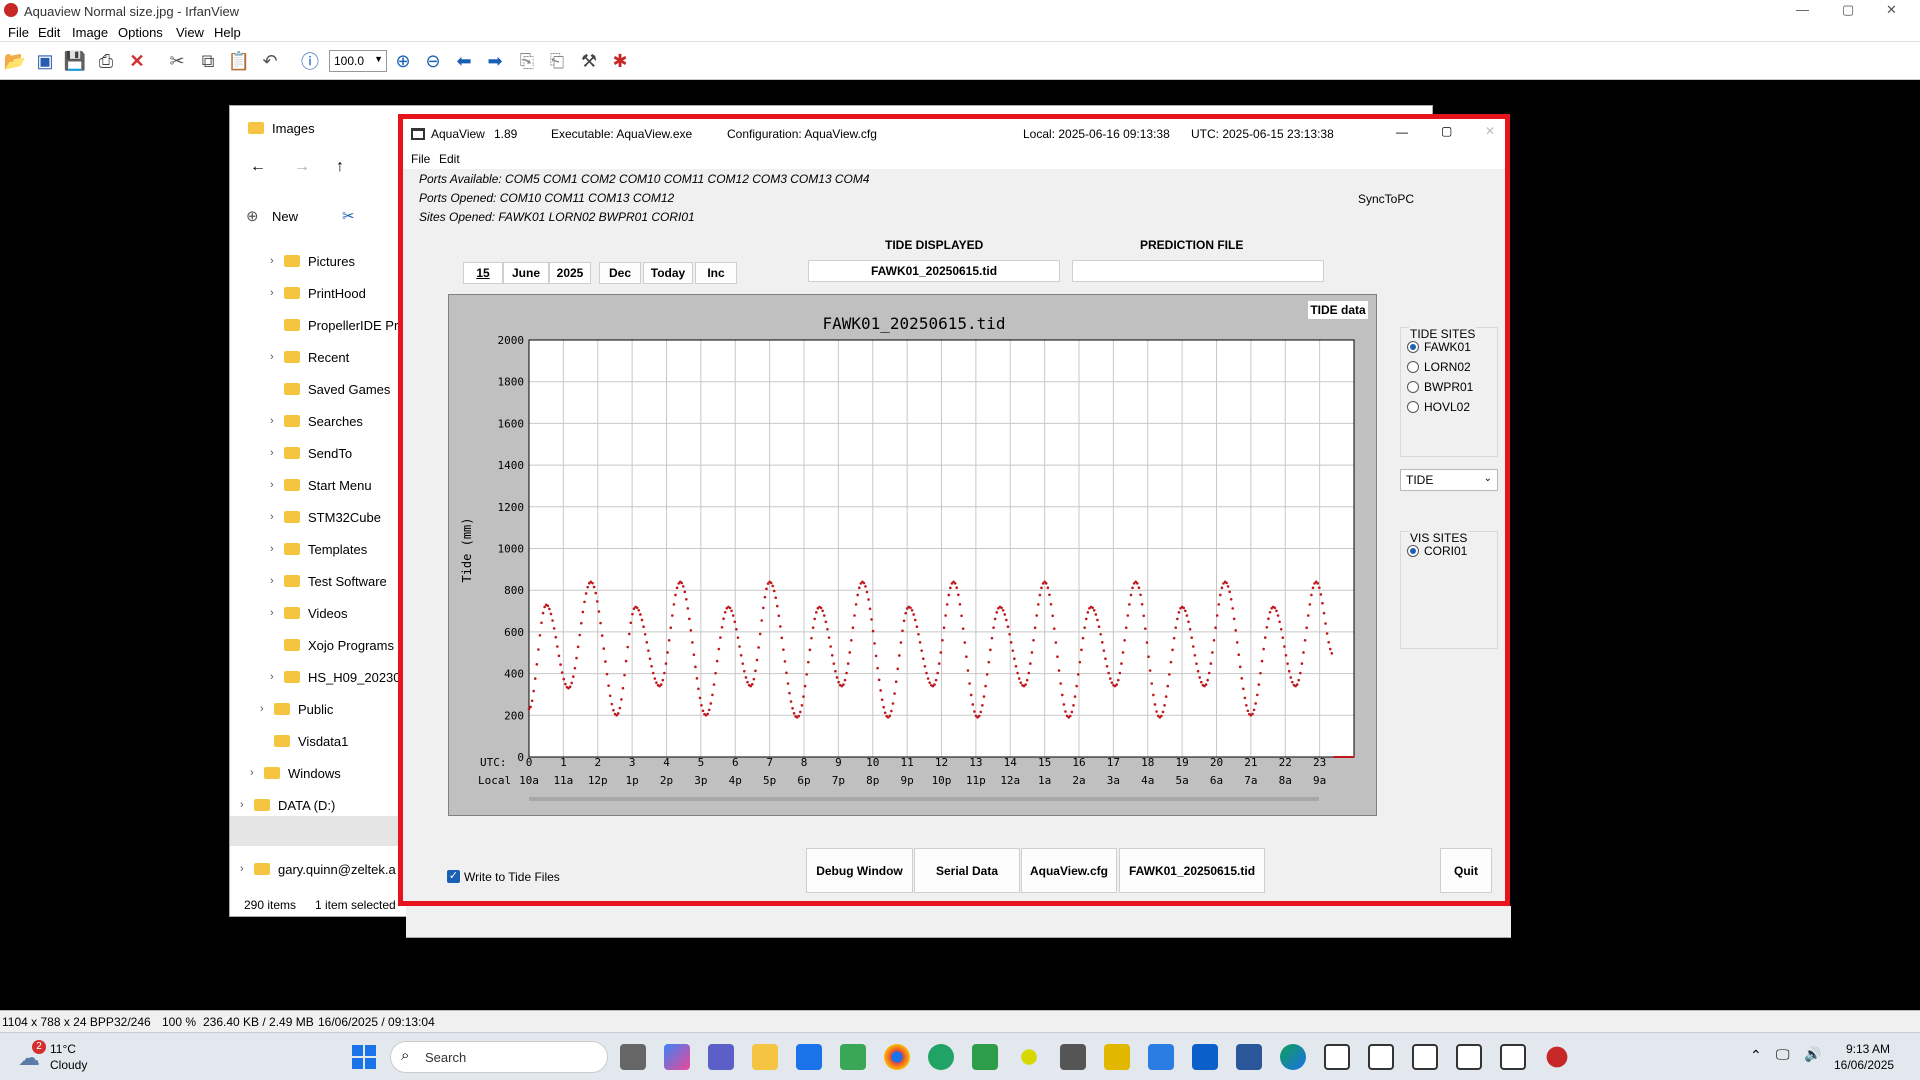 This screenshot has width=1920, height=1080. I want to click on tools-icon: ⚒, so click(589, 61).